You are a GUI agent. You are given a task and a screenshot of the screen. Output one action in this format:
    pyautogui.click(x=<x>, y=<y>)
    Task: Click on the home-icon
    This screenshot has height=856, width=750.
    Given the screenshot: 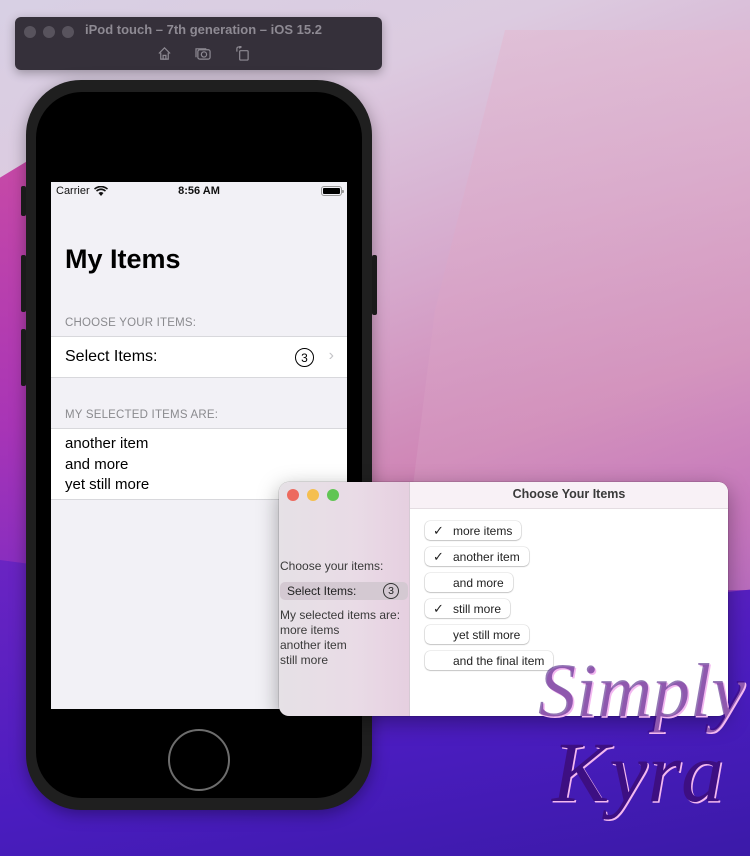 What is the action you would take?
    pyautogui.click(x=164, y=53)
    